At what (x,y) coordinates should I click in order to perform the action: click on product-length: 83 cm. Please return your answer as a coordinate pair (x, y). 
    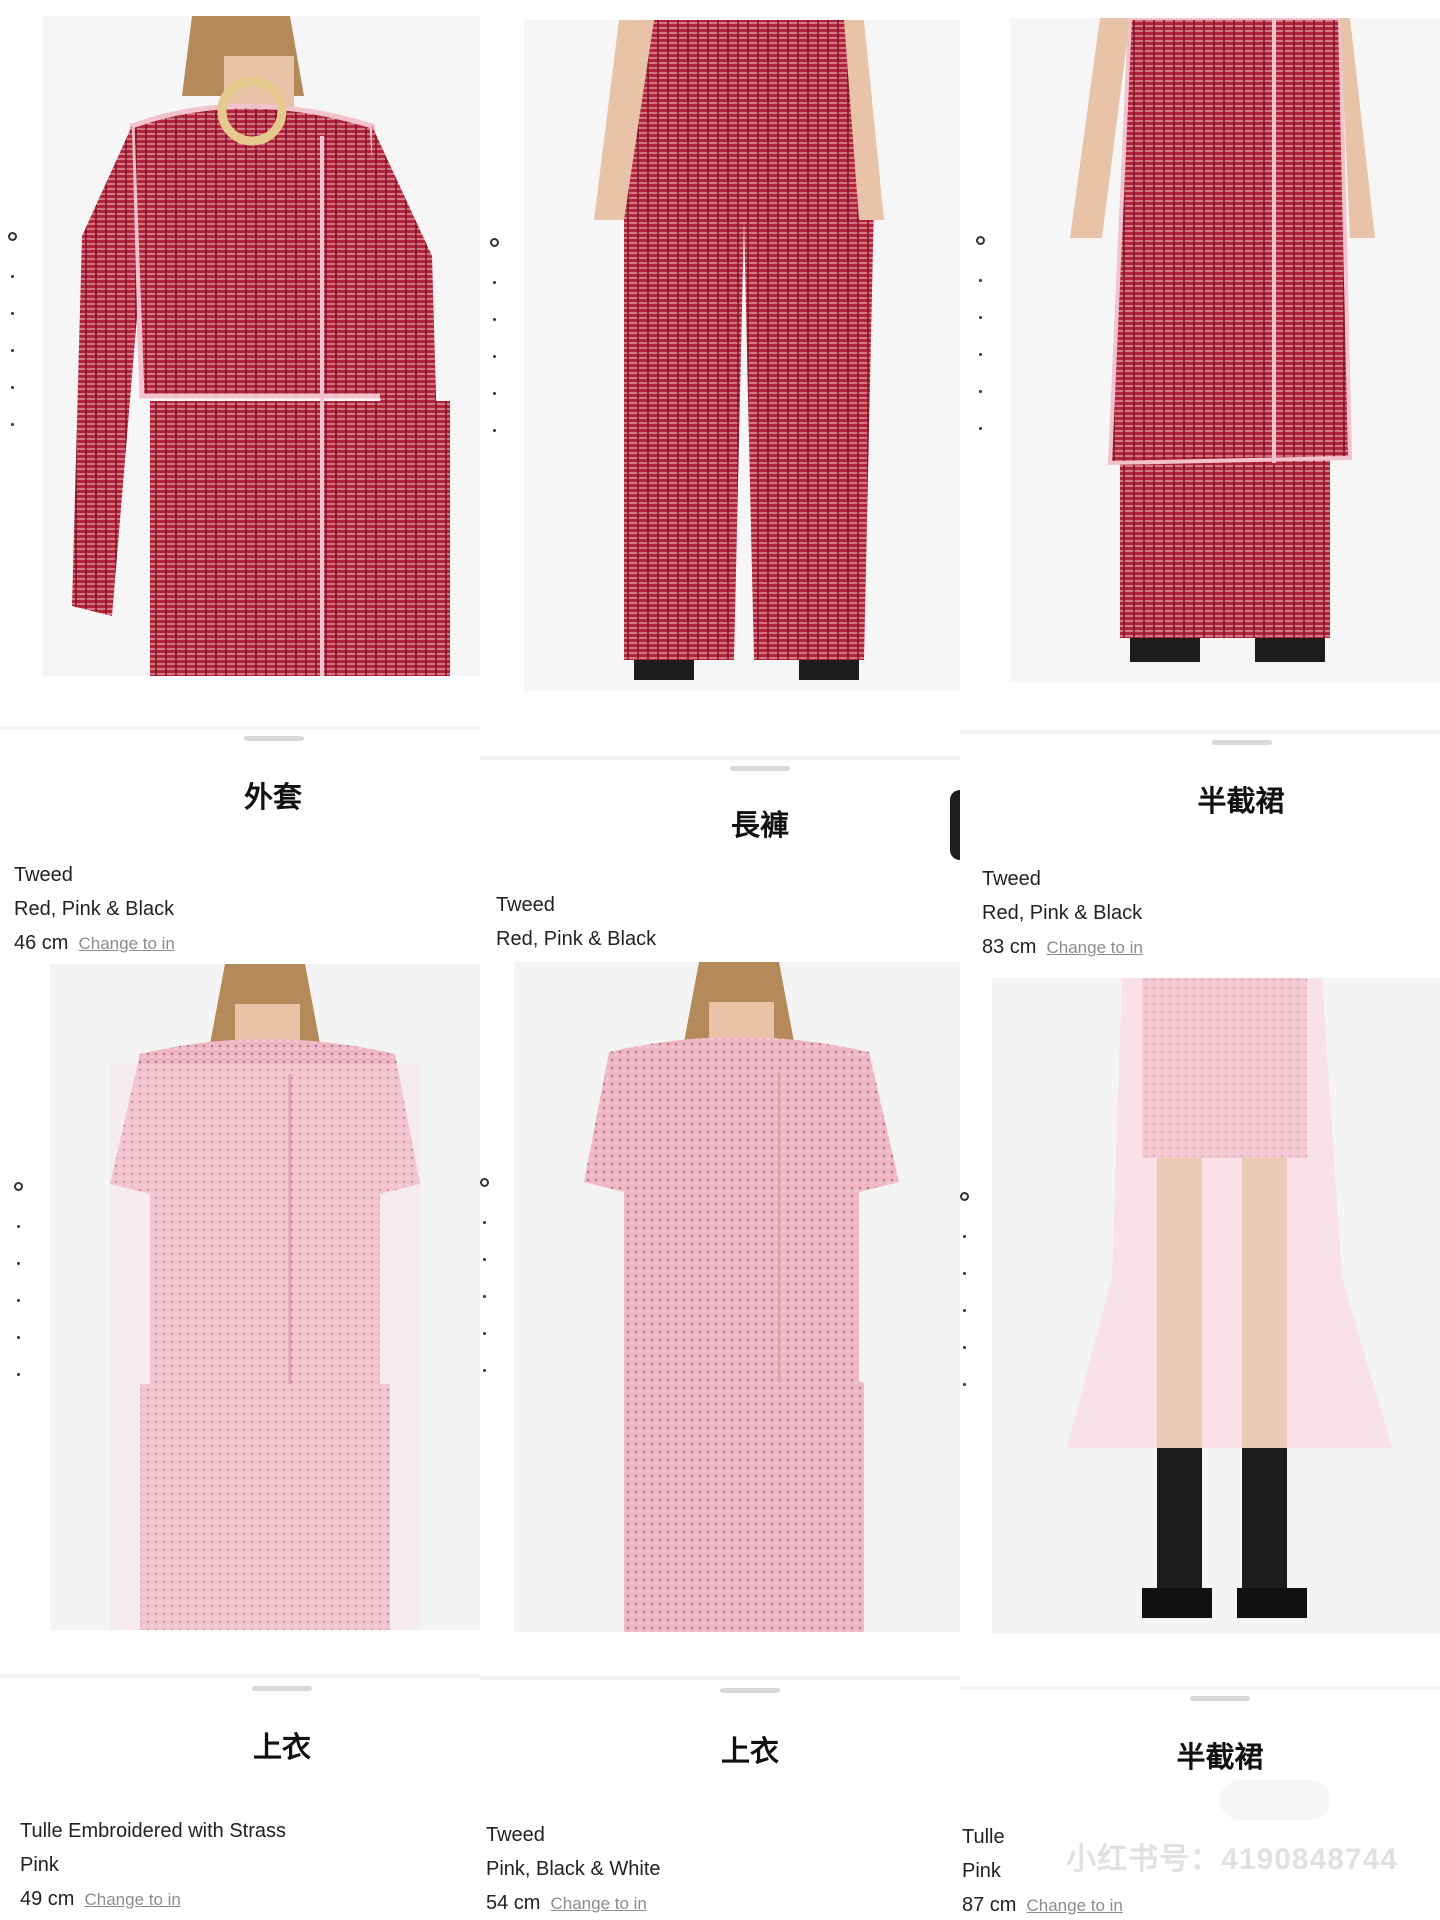
    Looking at the image, I should click on (1009, 947).